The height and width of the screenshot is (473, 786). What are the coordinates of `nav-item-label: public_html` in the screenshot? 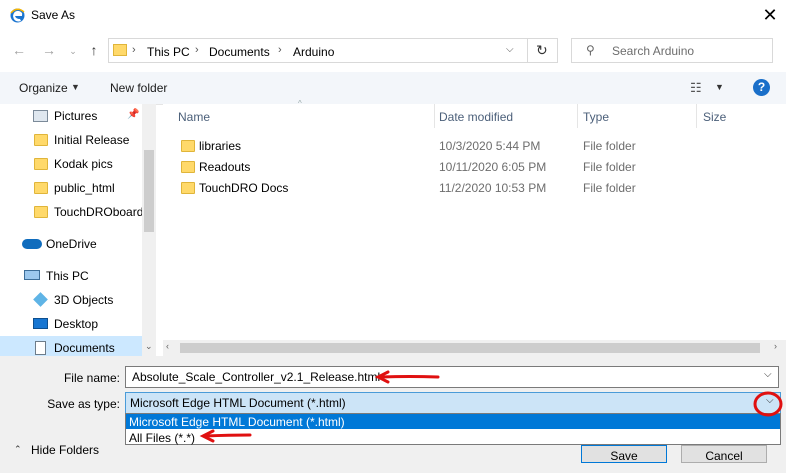 It's located at (84, 188).